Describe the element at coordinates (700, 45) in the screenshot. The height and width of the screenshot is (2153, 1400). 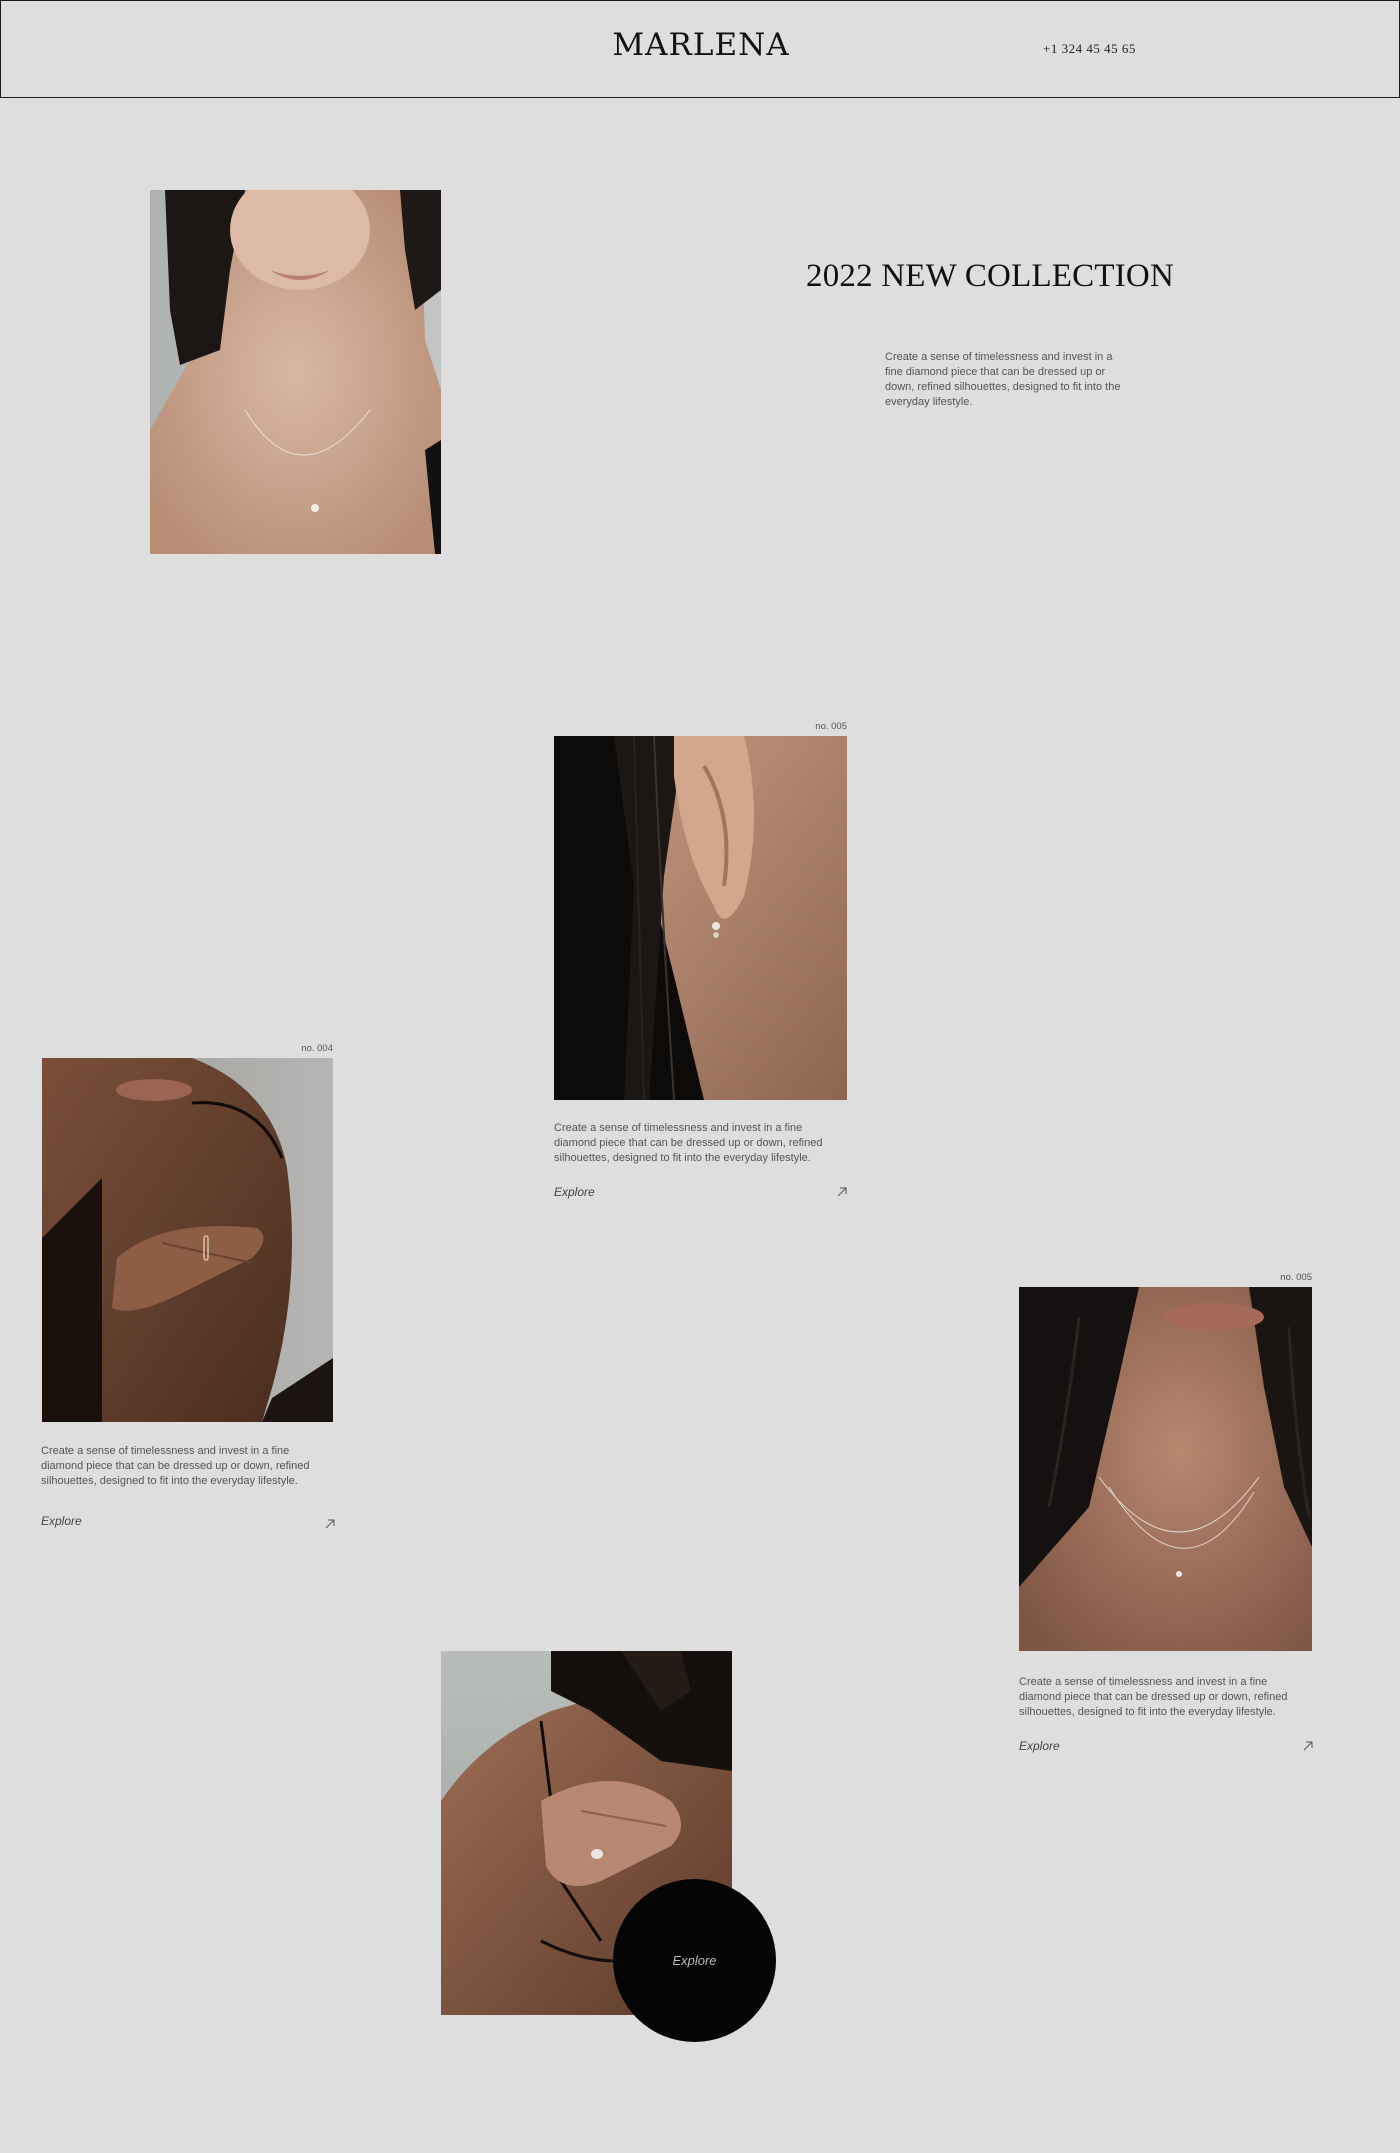
I see `brand-logo: MARLENA` at that location.